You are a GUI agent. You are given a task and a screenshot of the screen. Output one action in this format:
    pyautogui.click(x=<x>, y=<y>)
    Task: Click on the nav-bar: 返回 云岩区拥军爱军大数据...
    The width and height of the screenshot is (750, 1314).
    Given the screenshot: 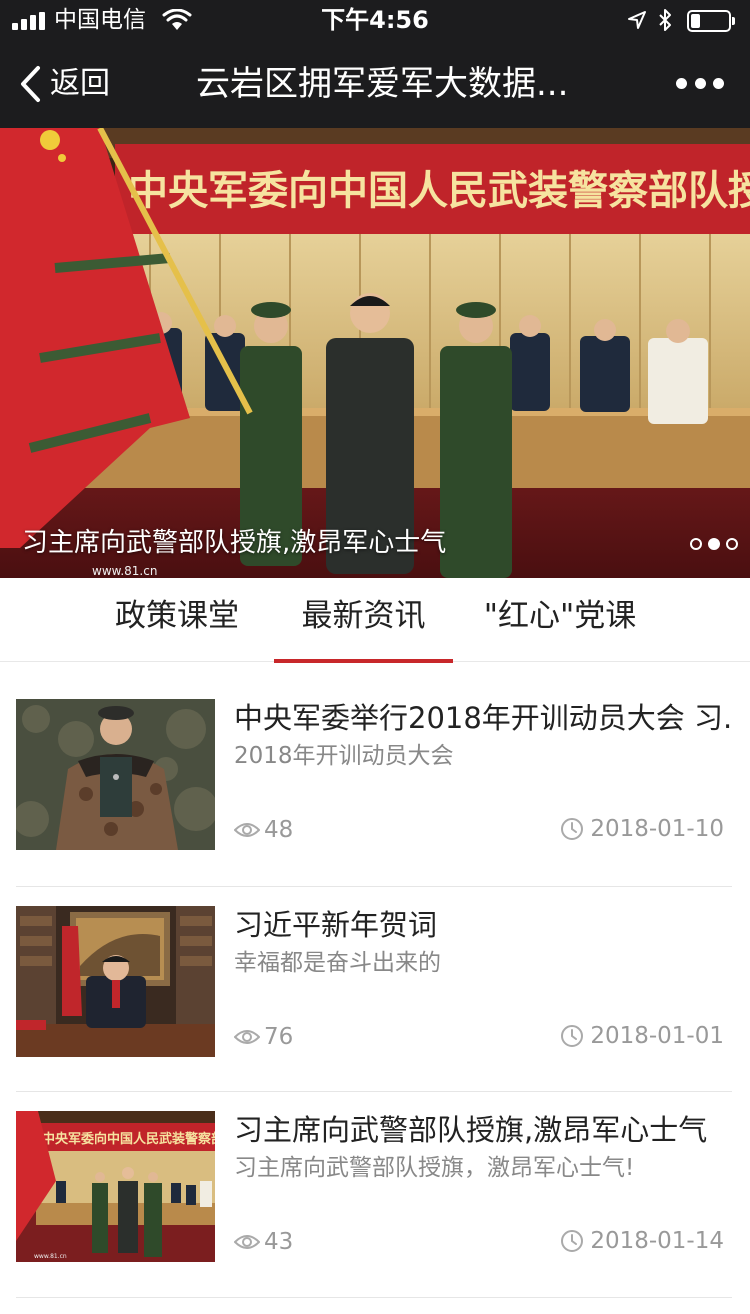 What is the action you would take?
    pyautogui.click(x=375, y=84)
    